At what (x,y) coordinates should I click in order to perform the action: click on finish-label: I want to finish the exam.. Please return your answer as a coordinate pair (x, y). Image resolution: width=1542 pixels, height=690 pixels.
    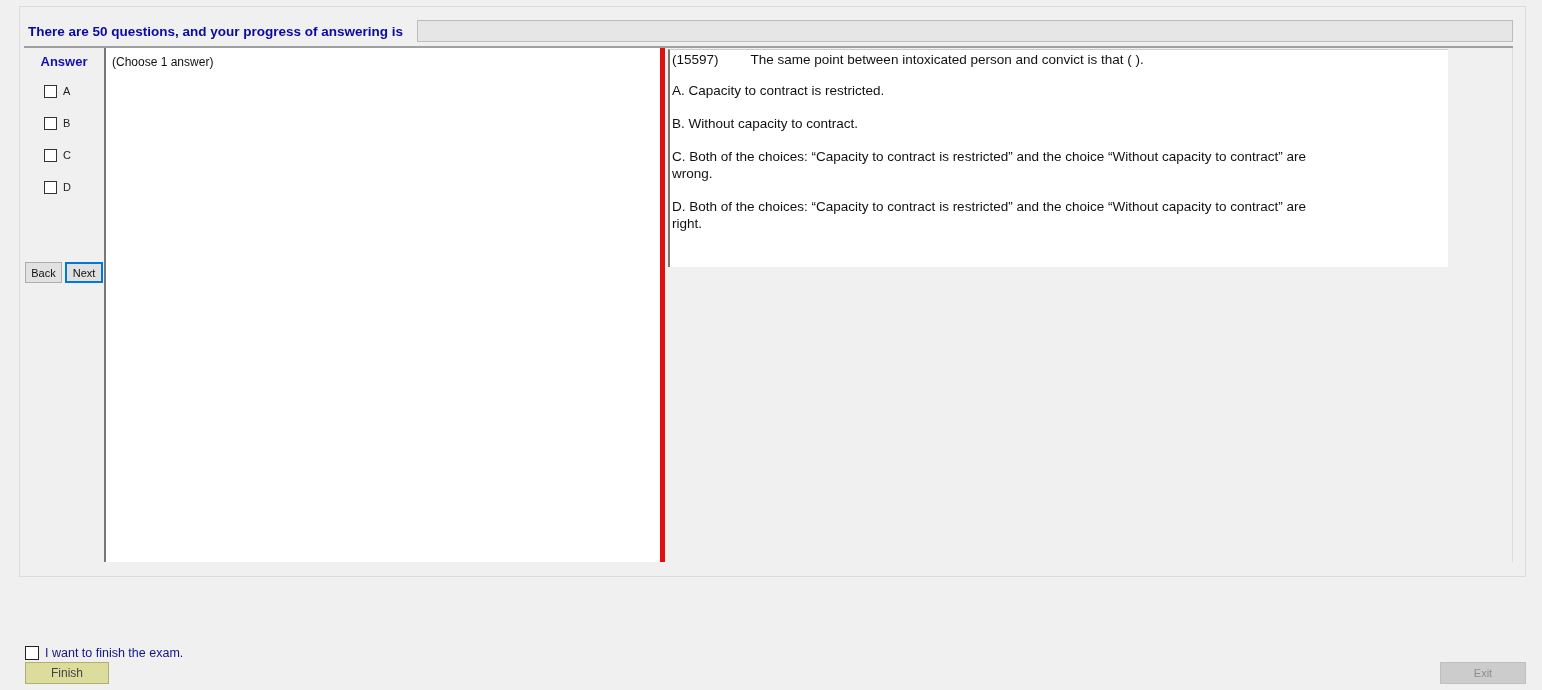
    Looking at the image, I should click on (114, 653).